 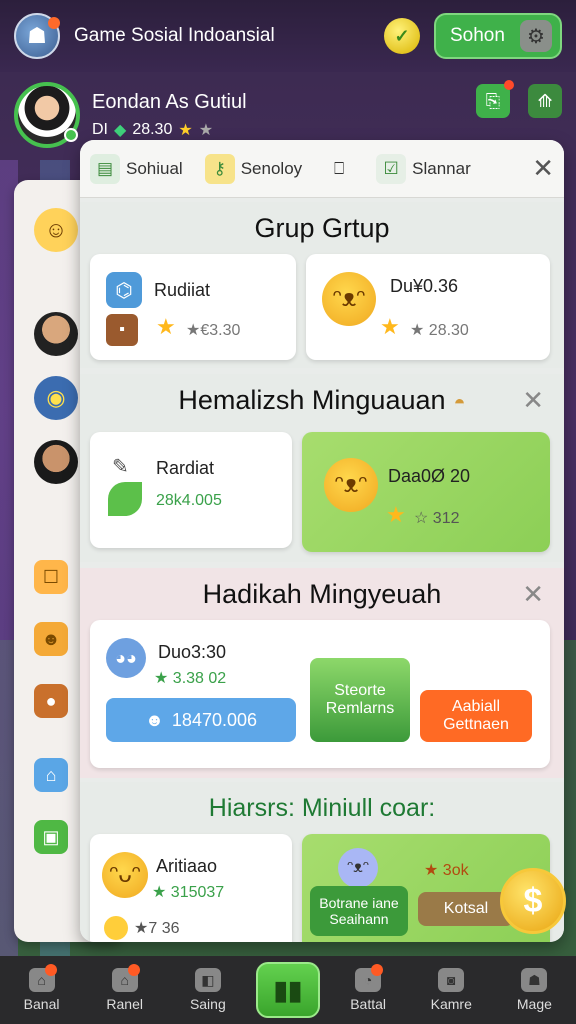 I want to click on sidebar-owl-icon: ◉, so click(x=56, y=398).